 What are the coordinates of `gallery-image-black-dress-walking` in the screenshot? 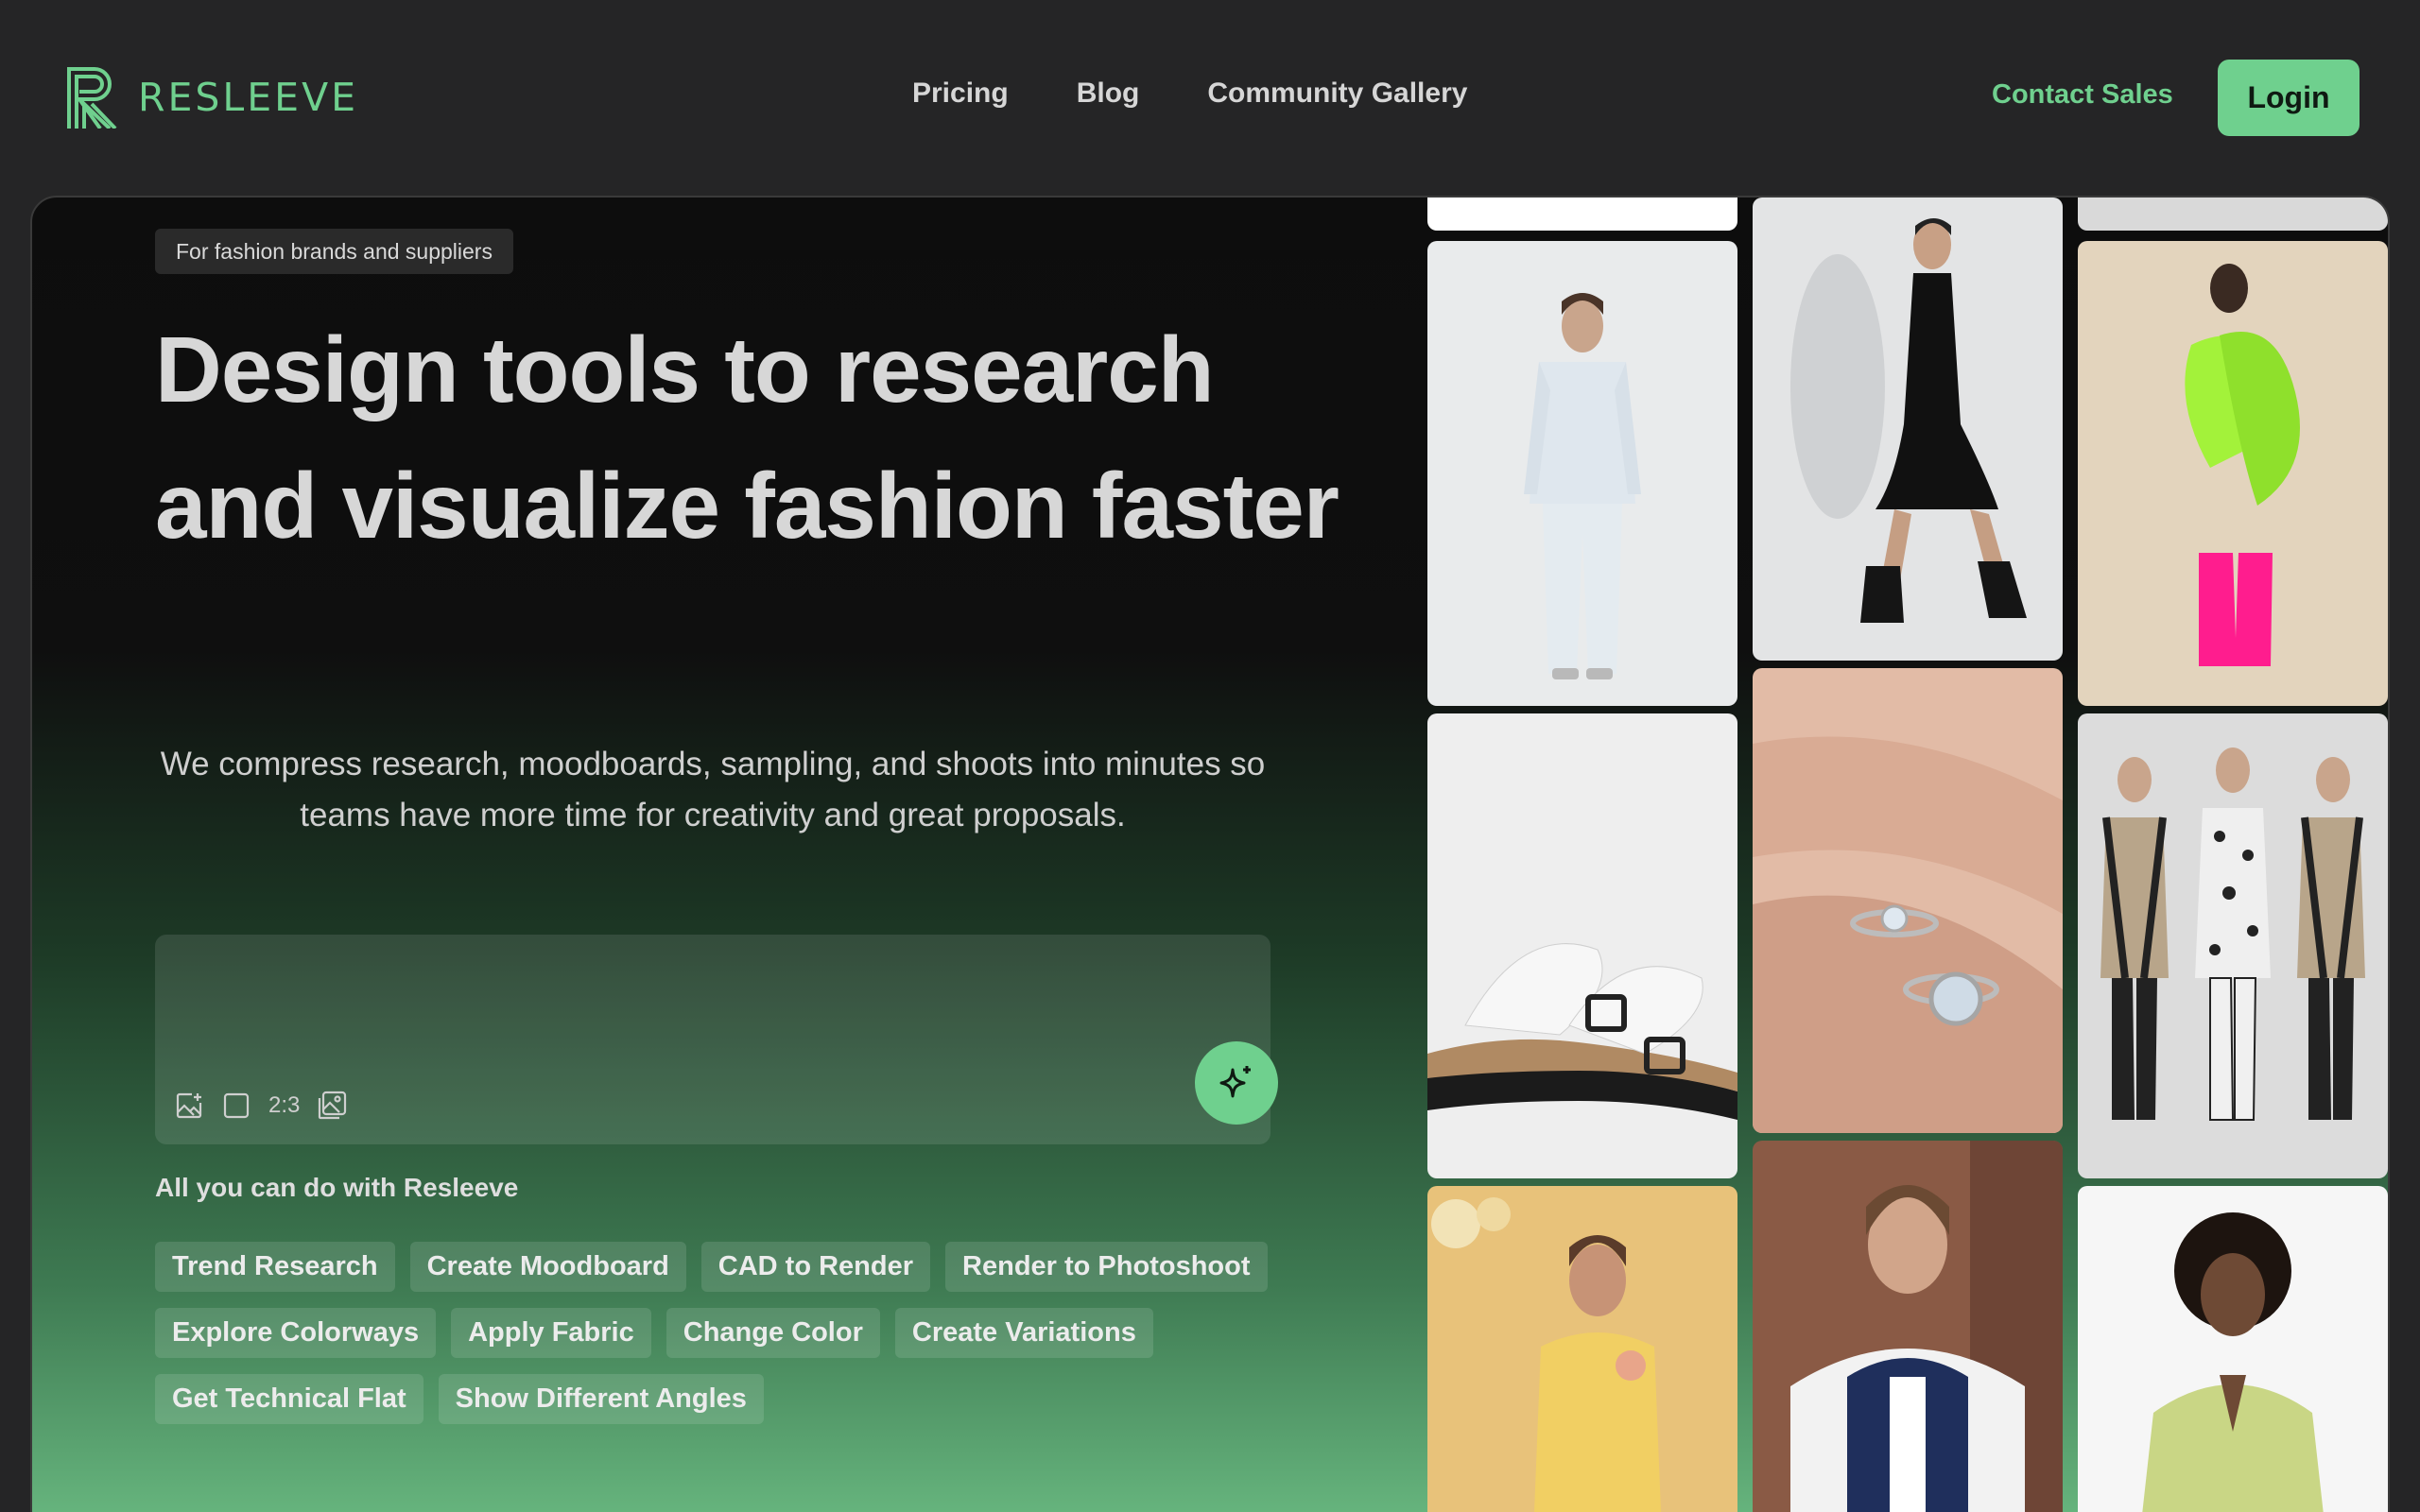 It's located at (1908, 429).